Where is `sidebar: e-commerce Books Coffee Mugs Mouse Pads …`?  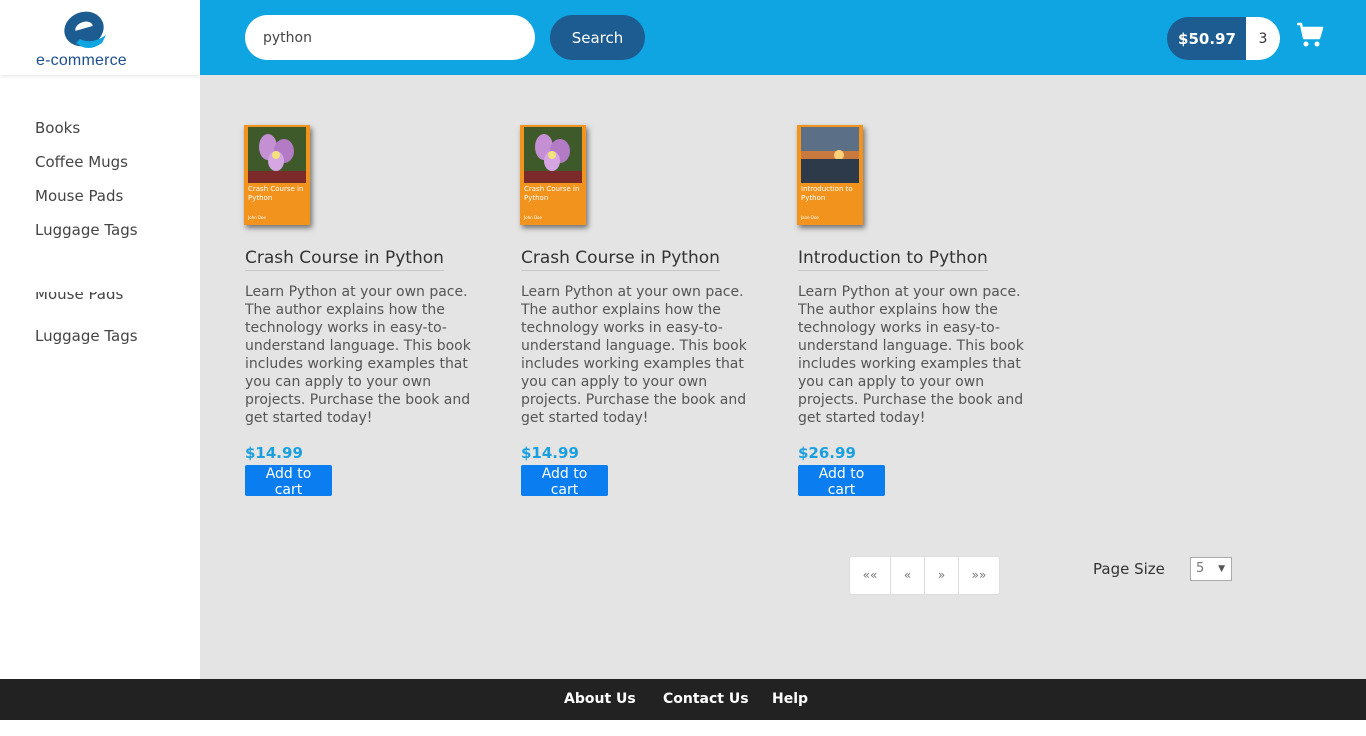
sidebar: e-commerce Books Coffee Mugs Mouse Pads … is located at coordinates (100, 339).